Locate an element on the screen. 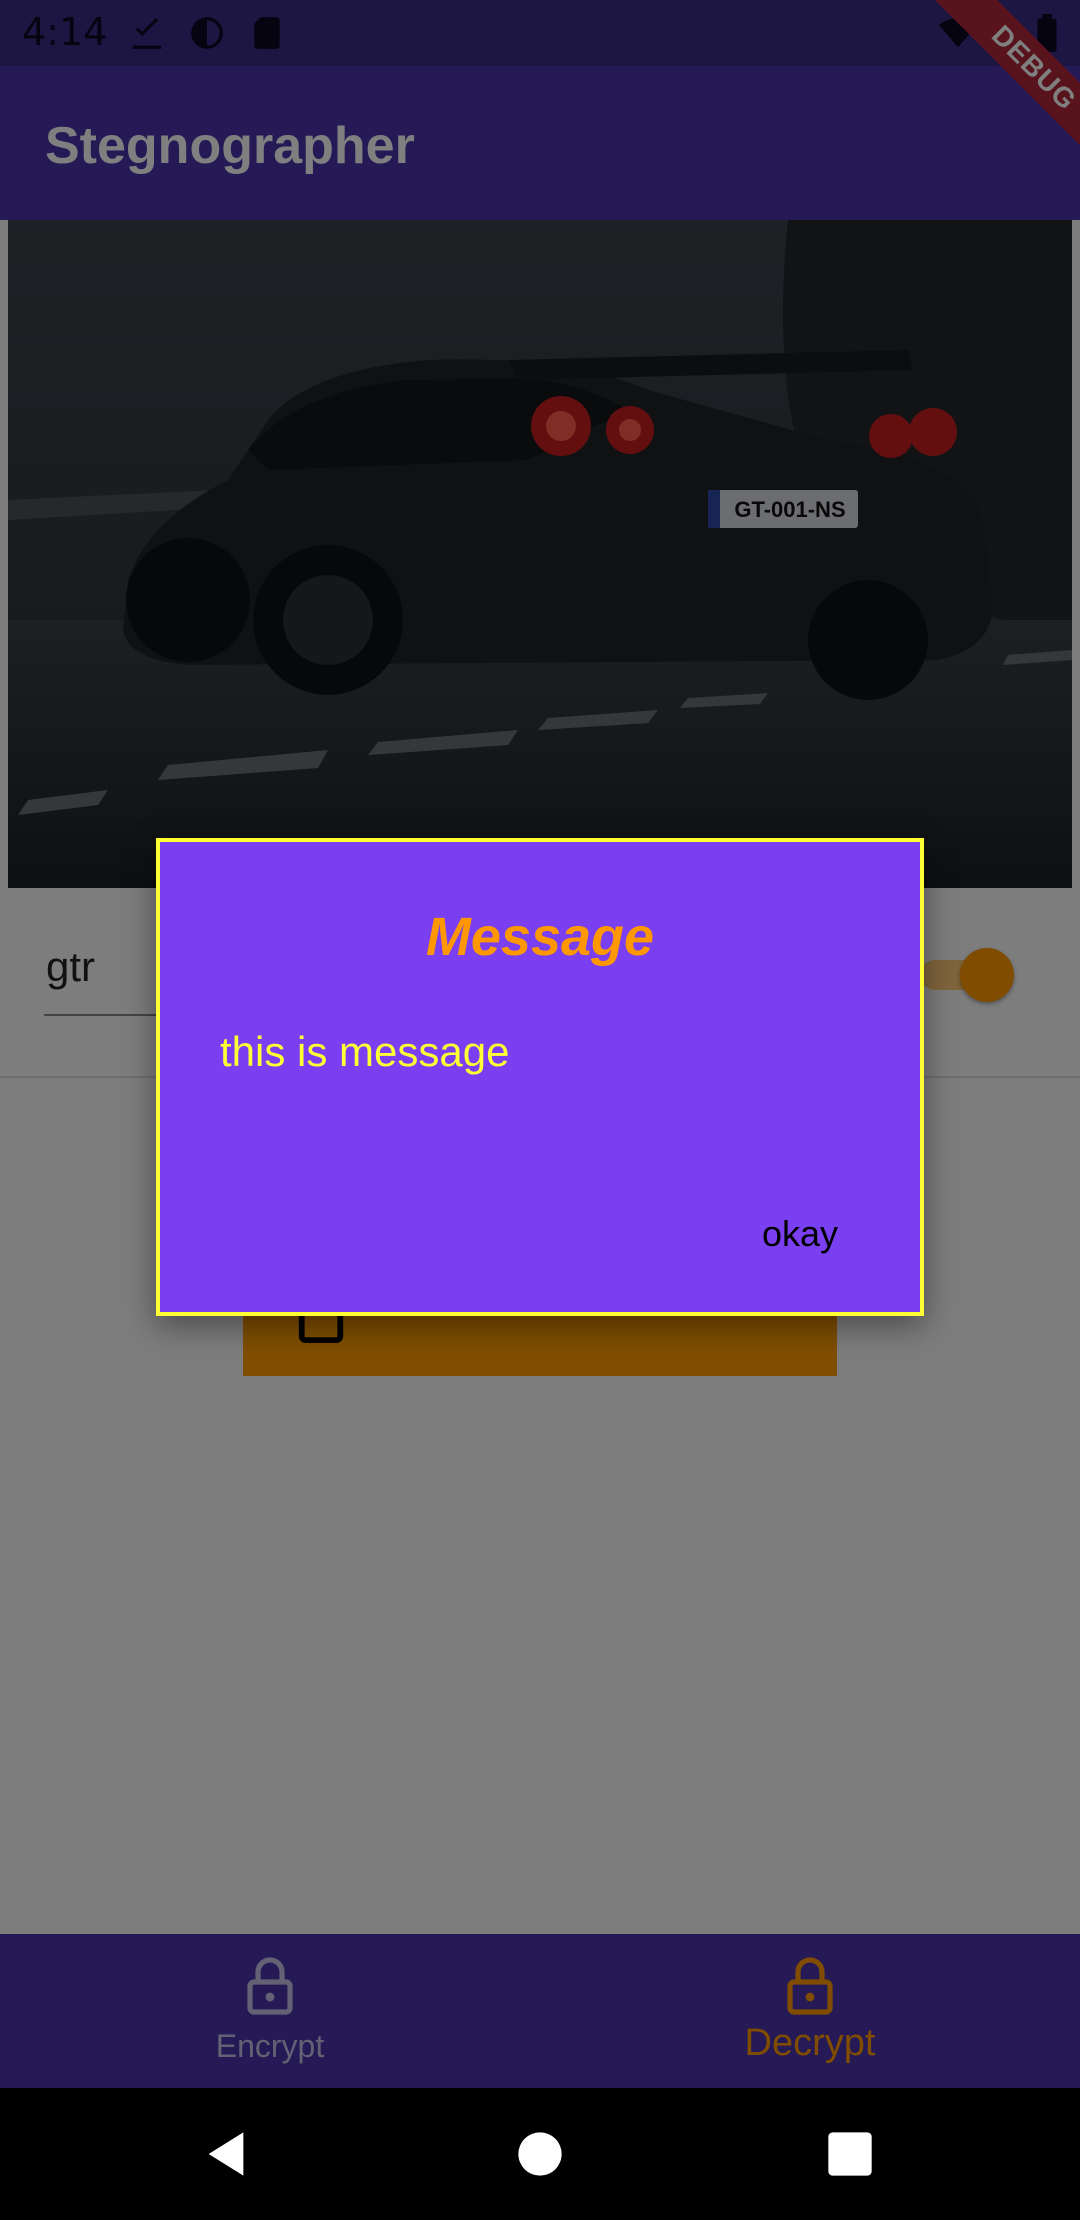 The image size is (1080, 2220). home-icon is located at coordinates (540, 2154).